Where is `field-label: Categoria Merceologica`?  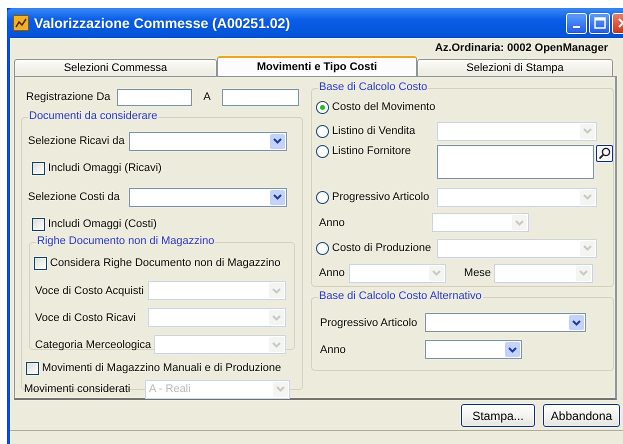
field-label: Categoria Merceologica is located at coordinates (93, 344).